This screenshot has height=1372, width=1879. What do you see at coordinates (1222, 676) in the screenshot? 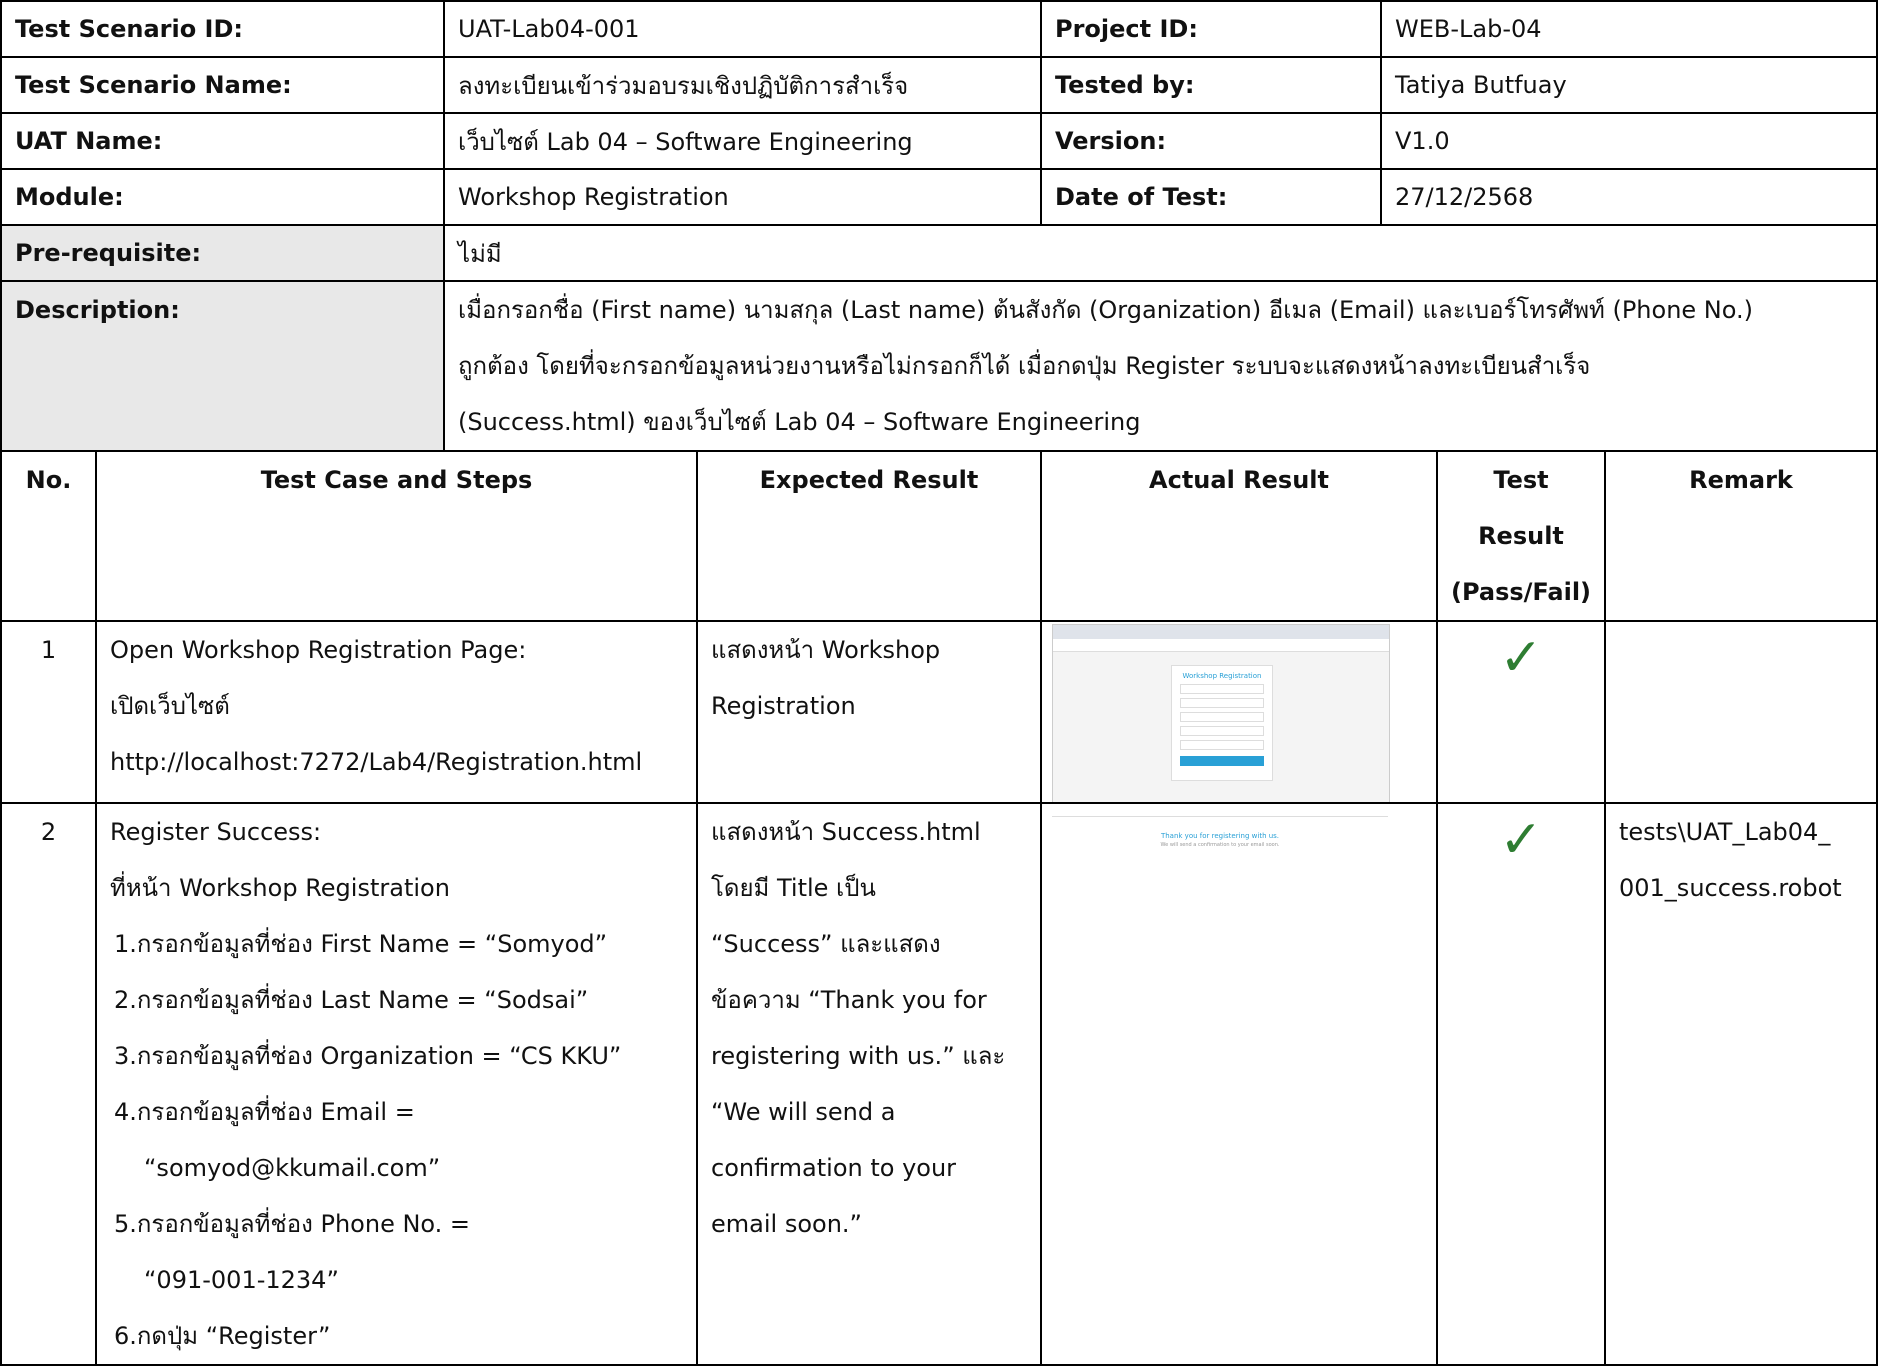
I see `form-title: Workshop Registration` at bounding box center [1222, 676].